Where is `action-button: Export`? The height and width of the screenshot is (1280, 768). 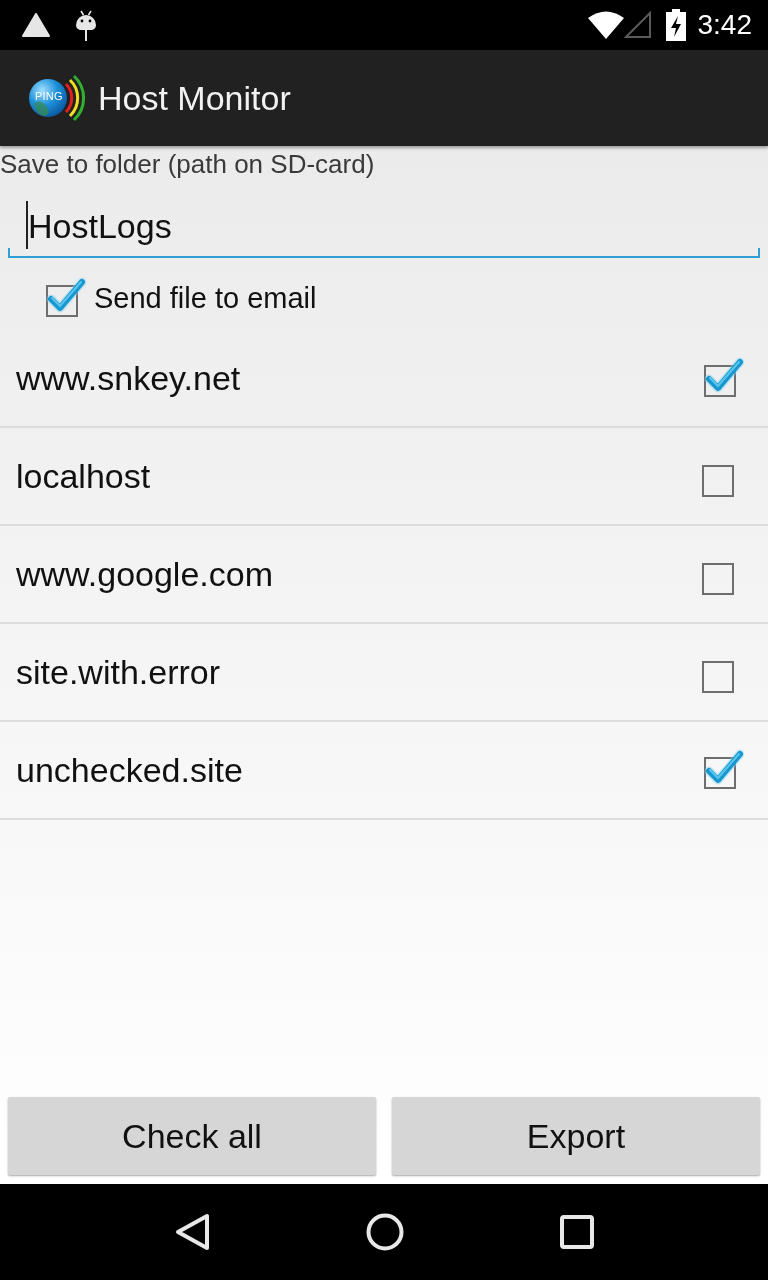 action-button: Export is located at coordinates (576, 1136).